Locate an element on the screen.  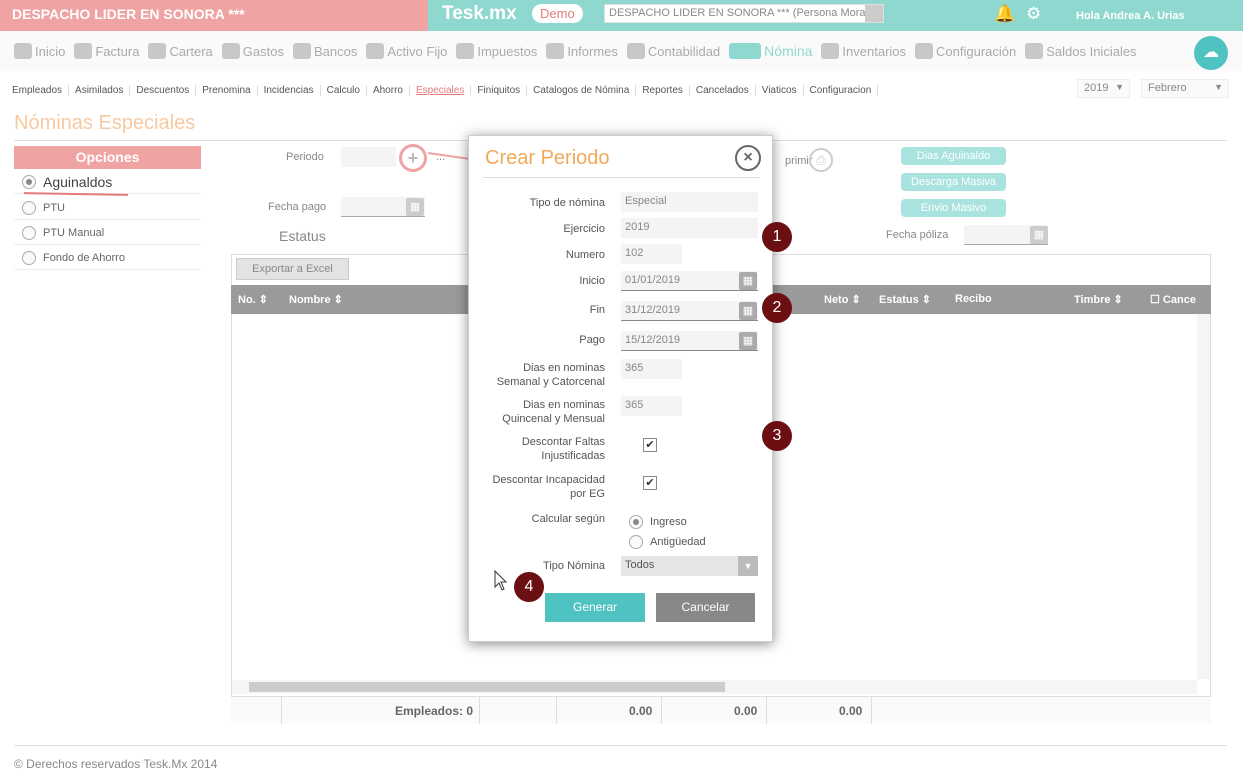
option-fondo-ahorro: Fondo de Ahorro is located at coordinates (107, 258).